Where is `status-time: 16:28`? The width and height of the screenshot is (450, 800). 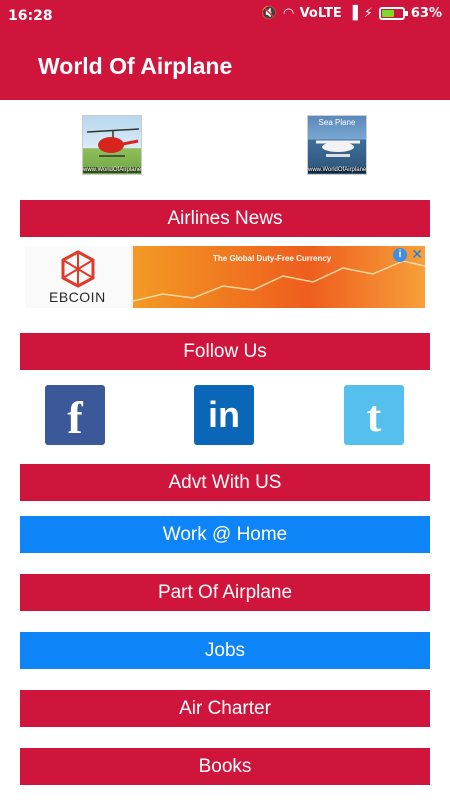
status-time: 16:28 is located at coordinates (30, 16).